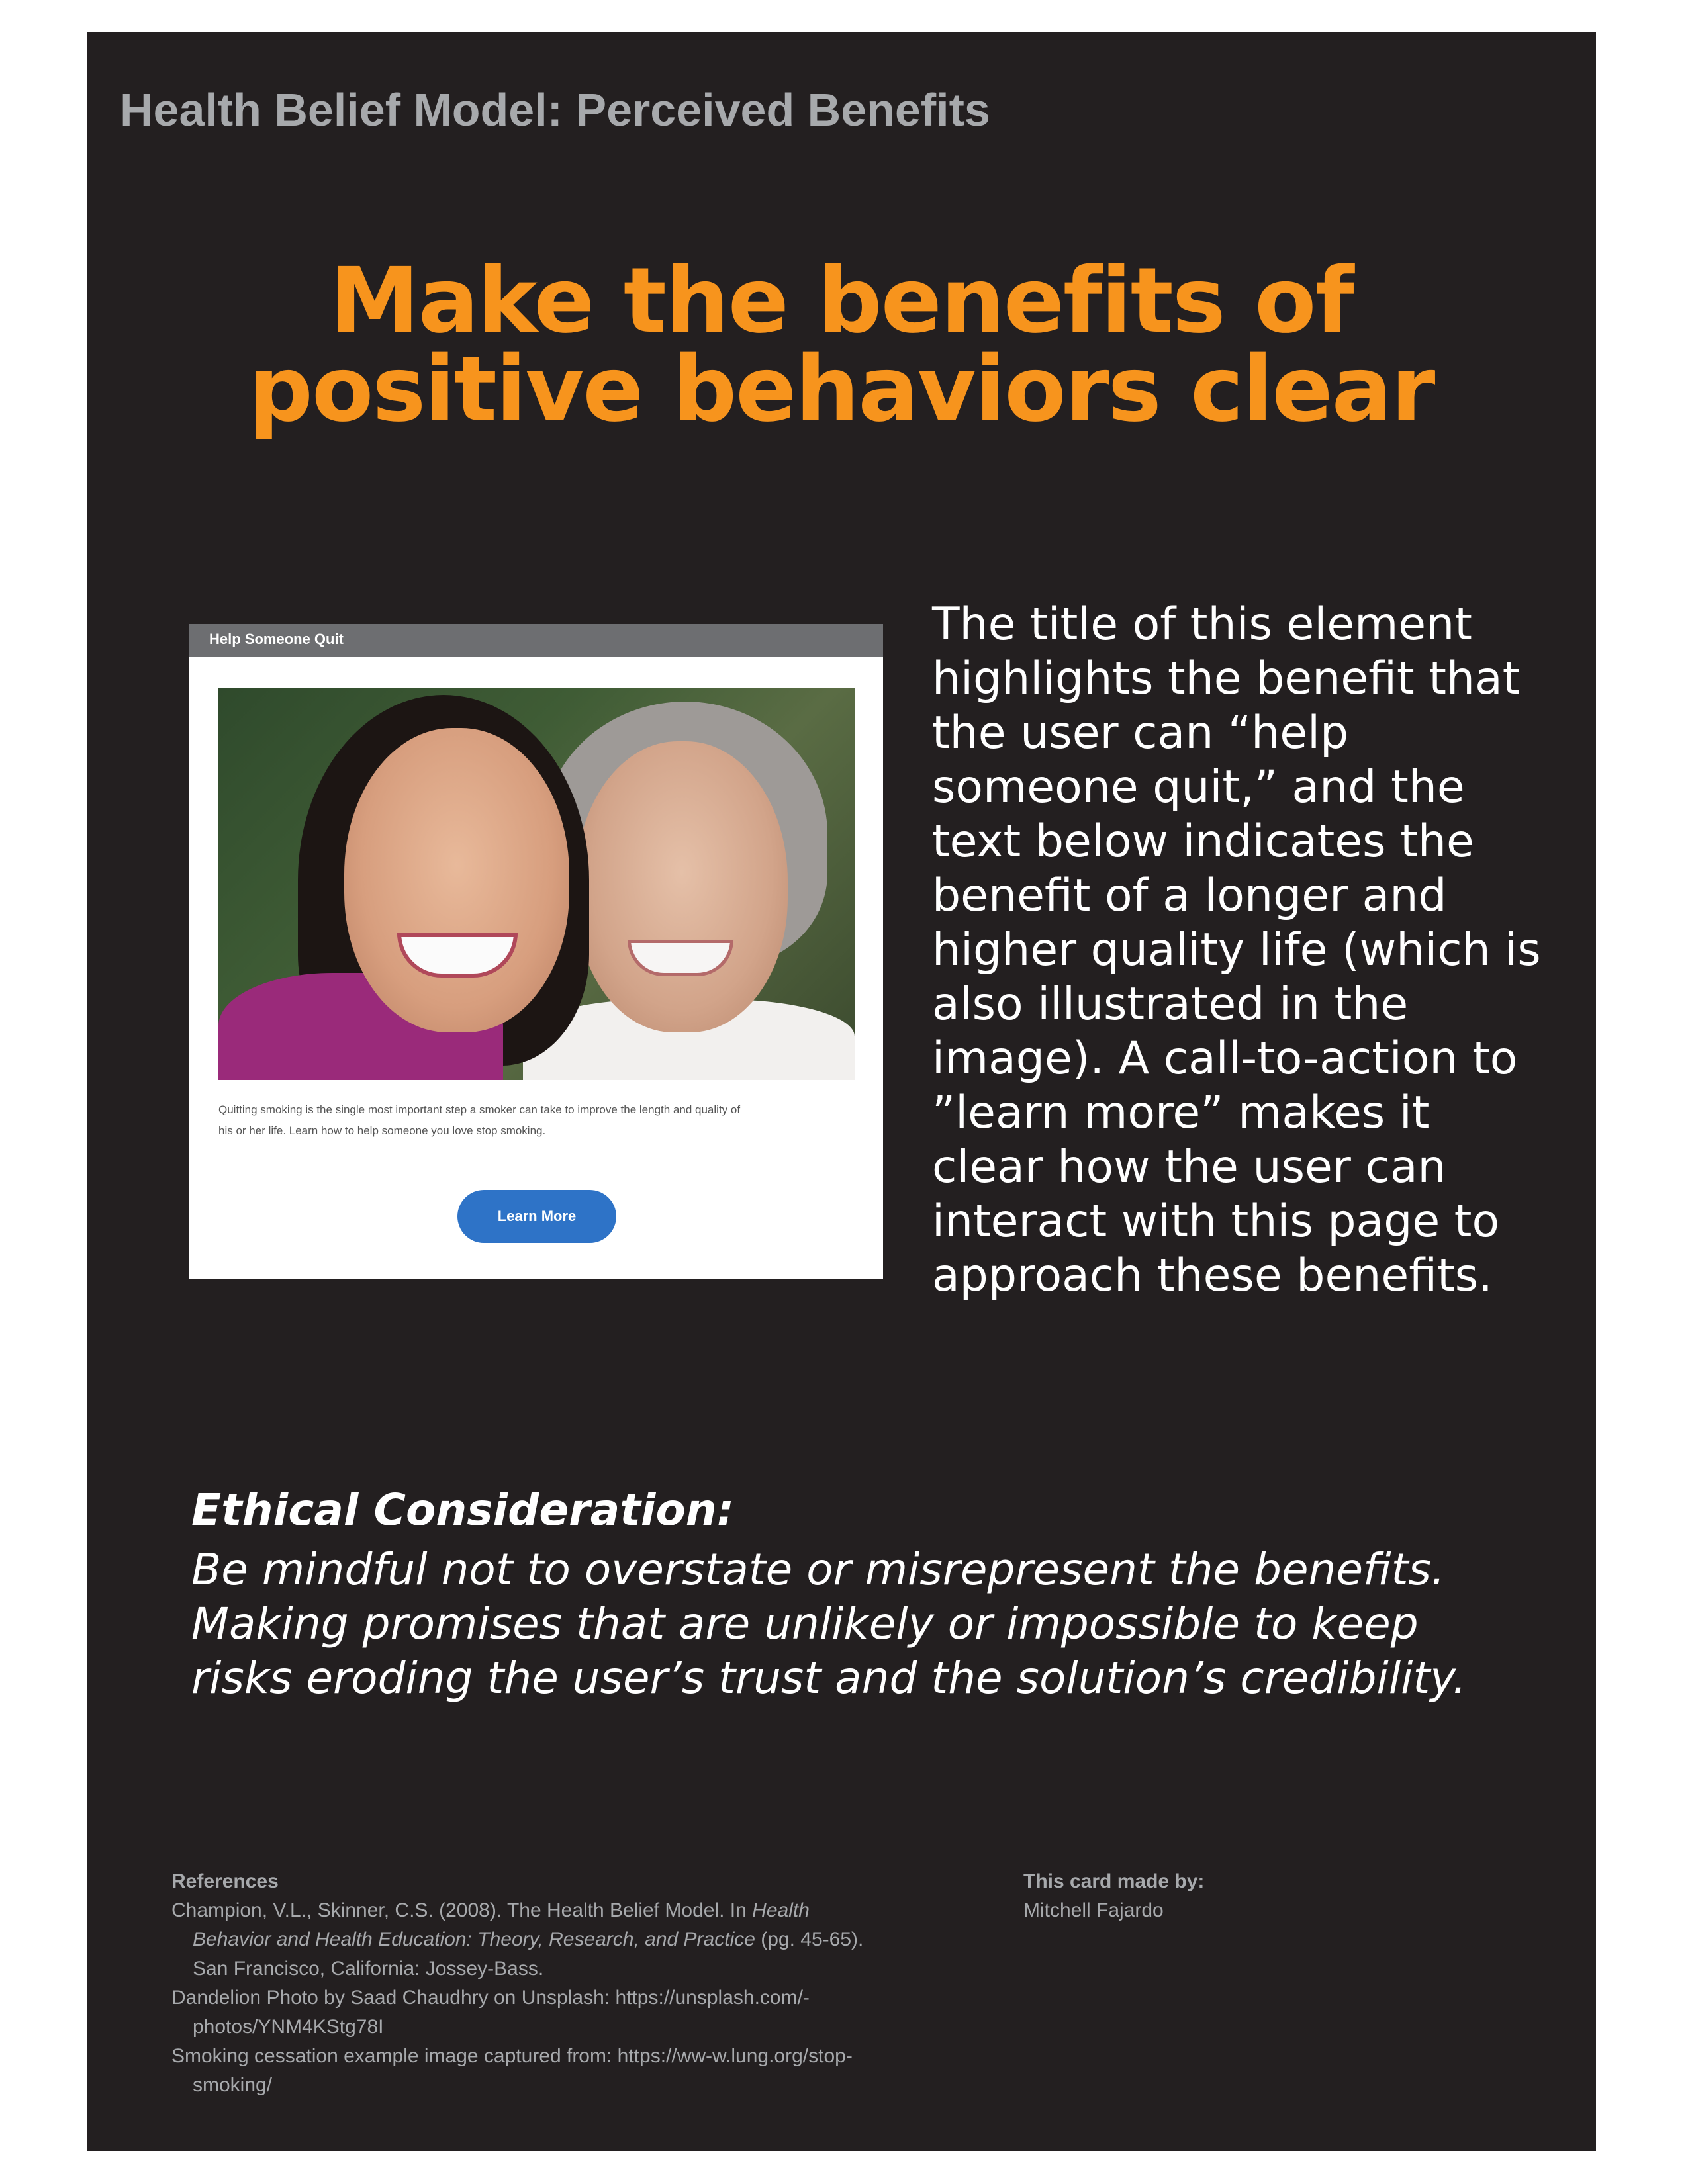 This screenshot has width=1688, height=2184. I want to click on description-line: ”learn more” makes it, so click(1181, 1113).